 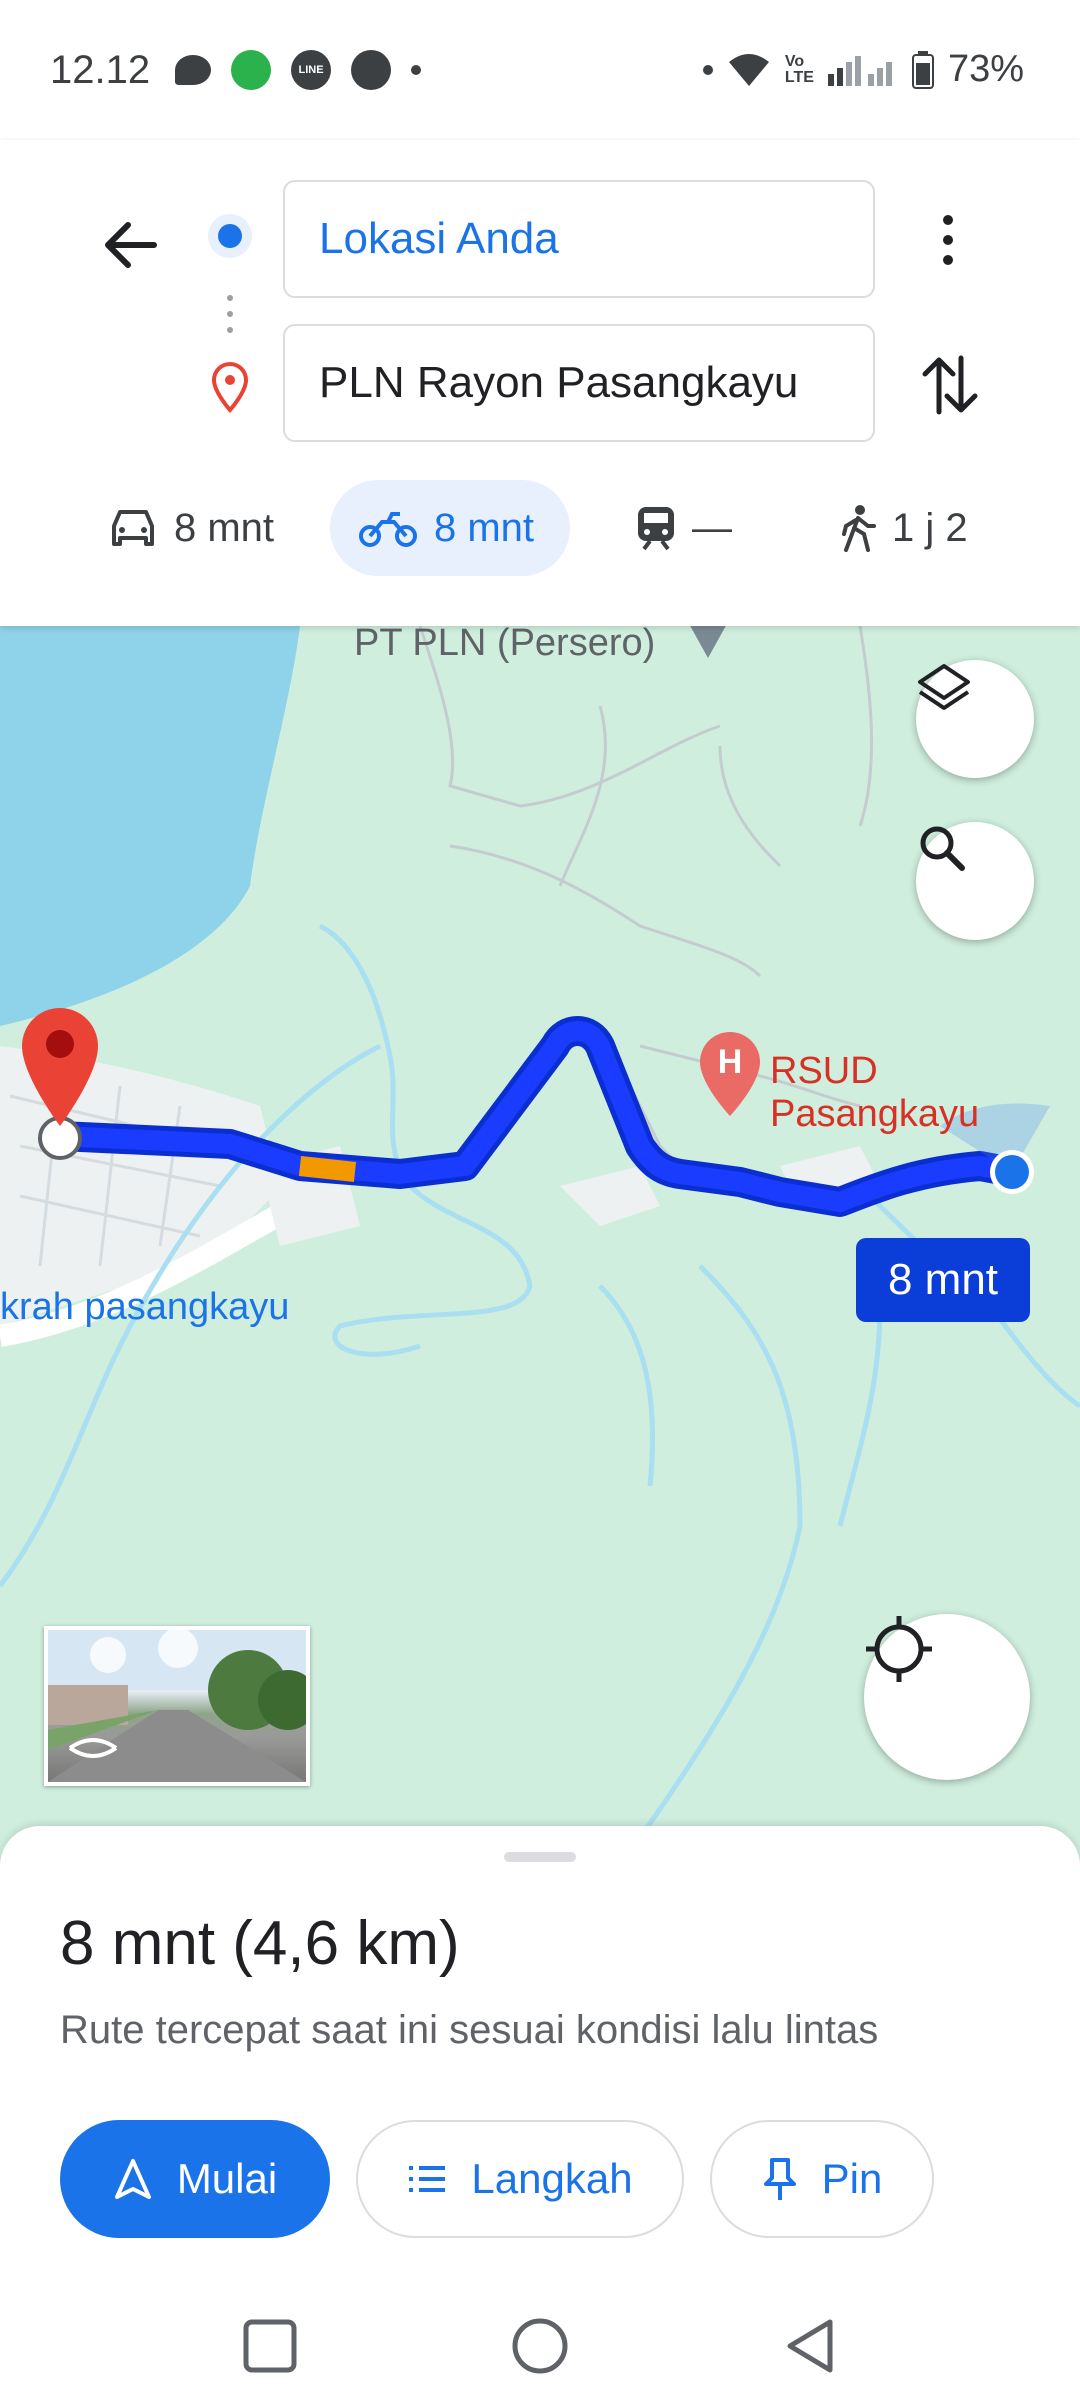 I want to click on back-arrow-icon, so click(x=131, y=245).